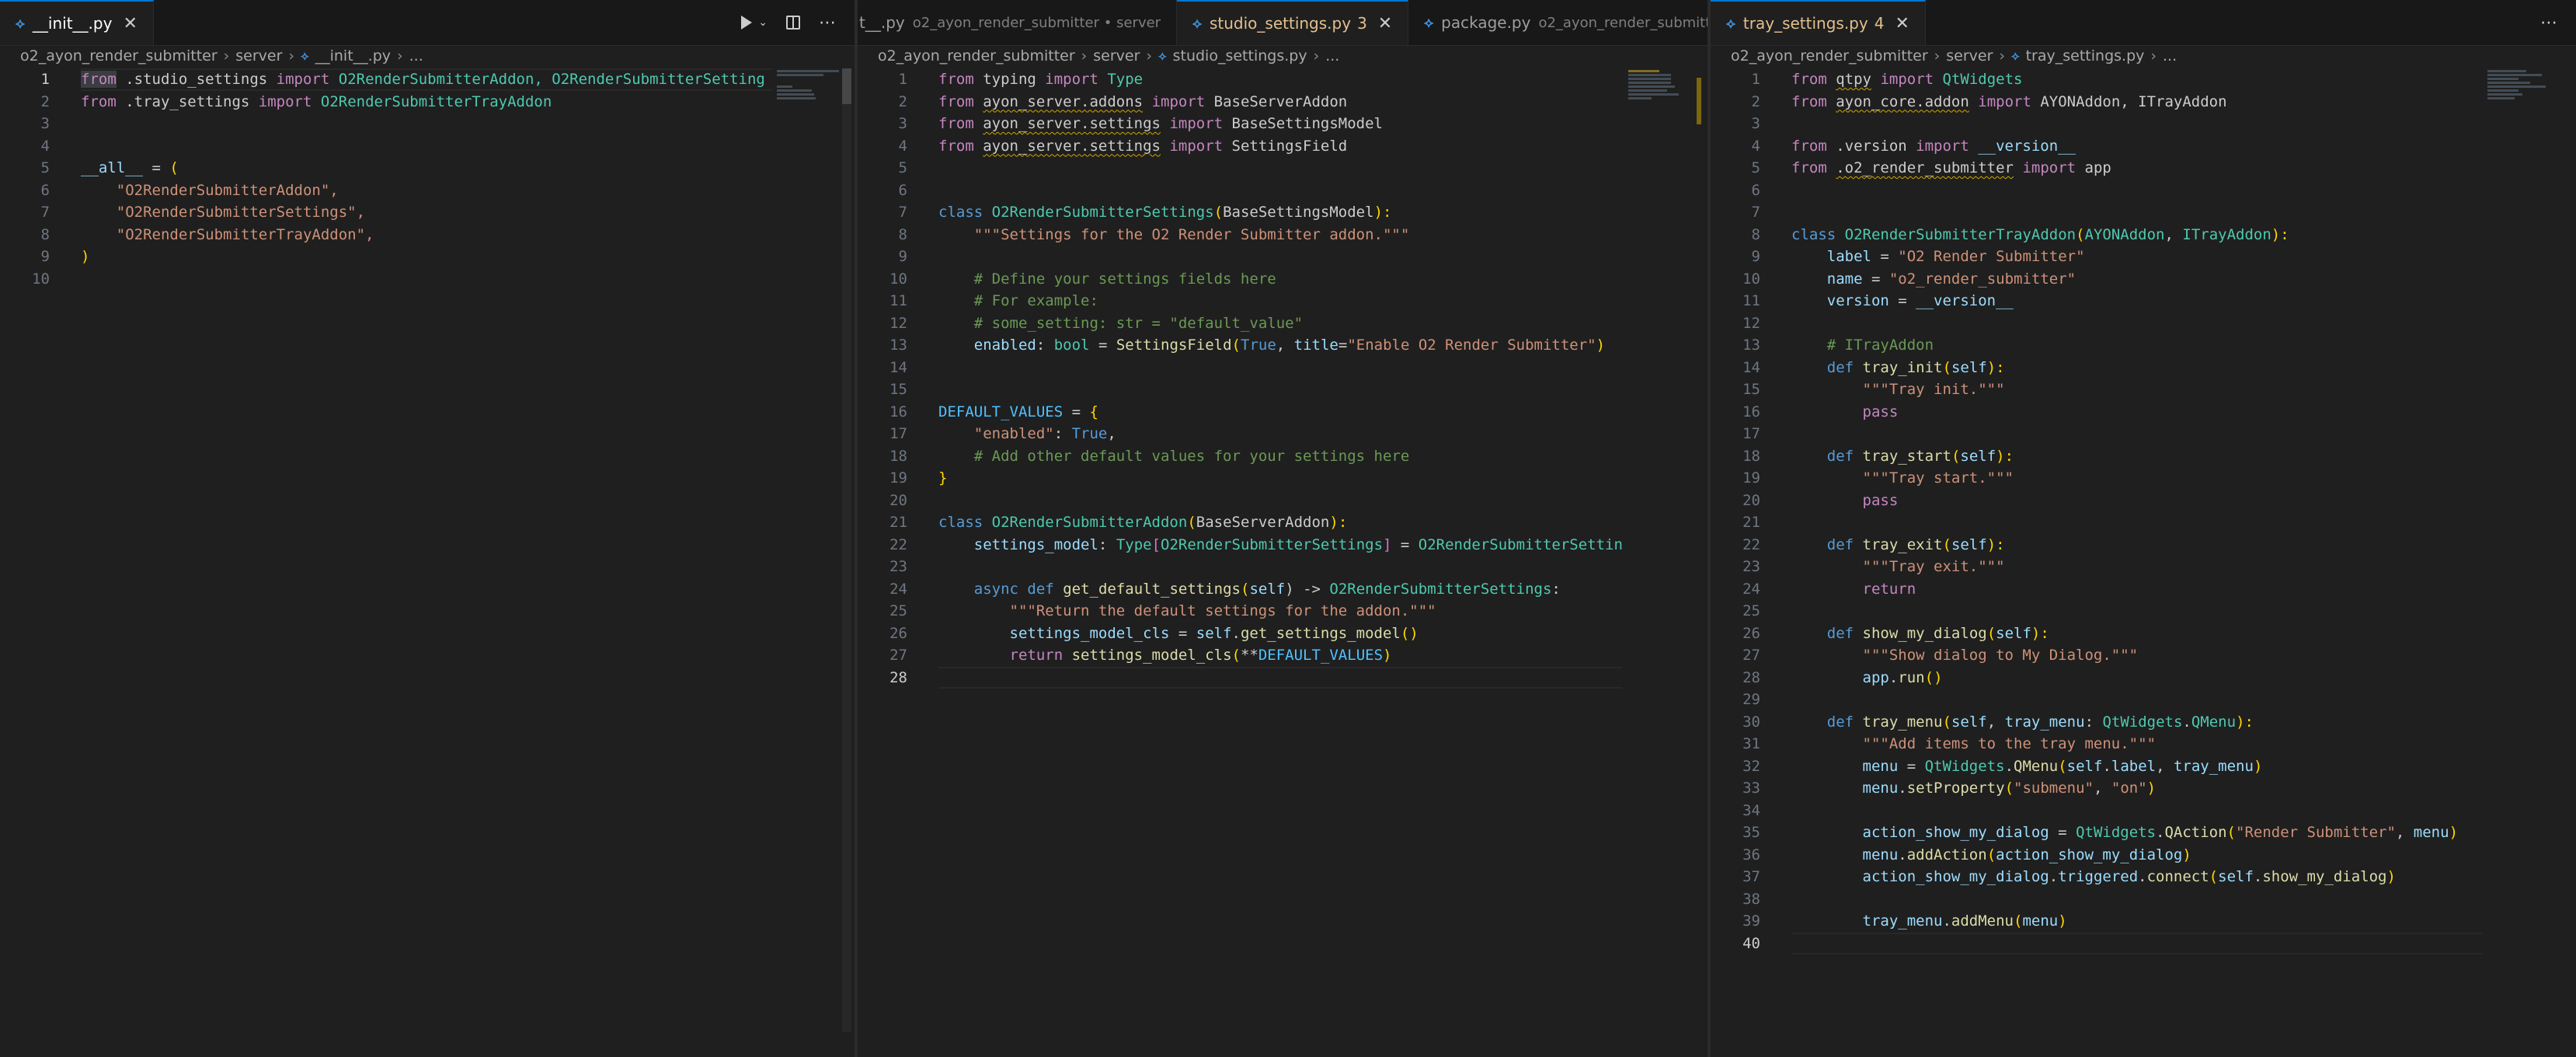 This screenshot has height=1057, width=2576. What do you see at coordinates (1240, 79) in the screenshot?
I see `code-line: 1 from typing import Type` at bounding box center [1240, 79].